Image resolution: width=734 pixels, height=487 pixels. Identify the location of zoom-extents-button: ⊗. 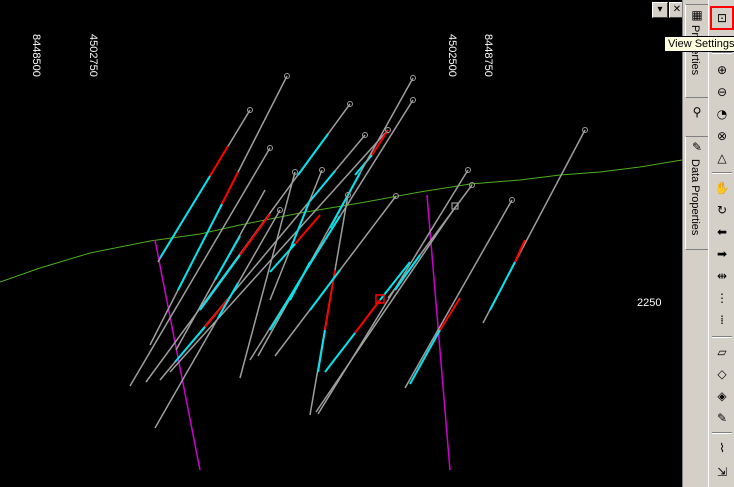
(722, 136).